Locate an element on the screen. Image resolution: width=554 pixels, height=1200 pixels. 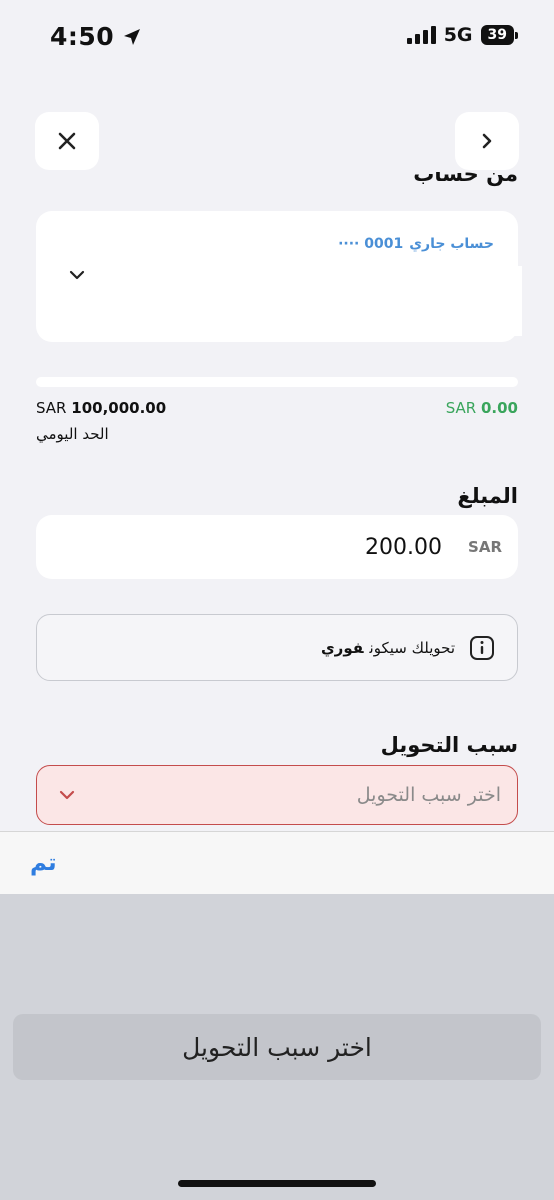
status-indicators: 5G 39 is located at coordinates (462, 35).